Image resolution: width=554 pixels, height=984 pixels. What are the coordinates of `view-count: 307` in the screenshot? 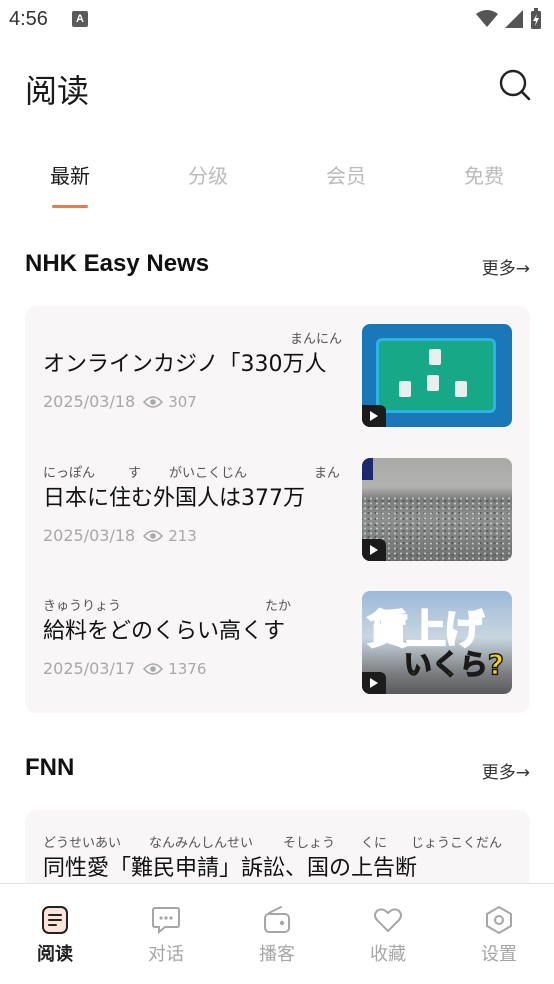 It's located at (170, 402).